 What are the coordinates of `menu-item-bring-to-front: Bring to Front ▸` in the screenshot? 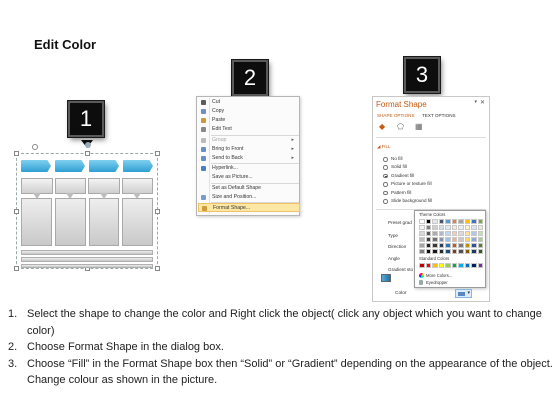 It's located at (249, 149).